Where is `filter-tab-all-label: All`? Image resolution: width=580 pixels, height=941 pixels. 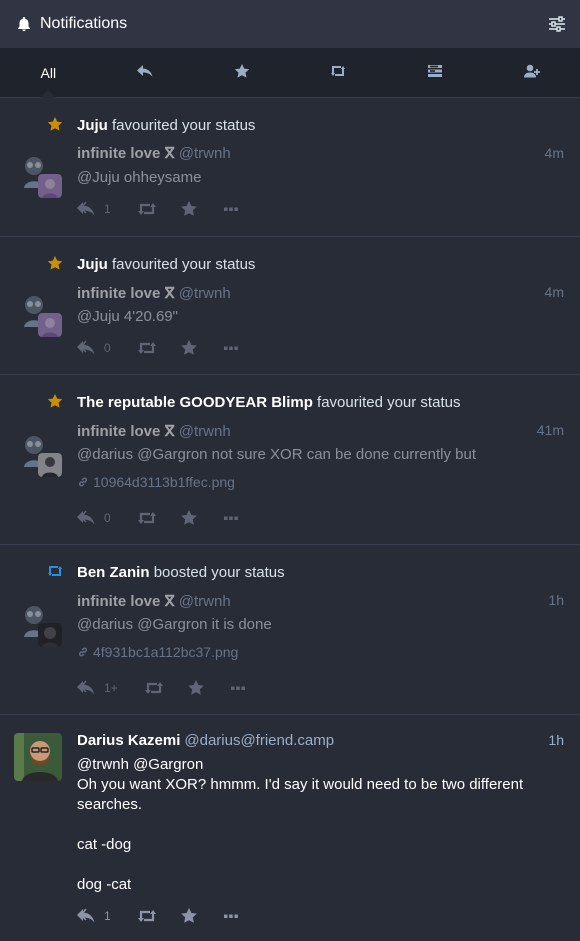 filter-tab-all-label: All is located at coordinates (48, 72).